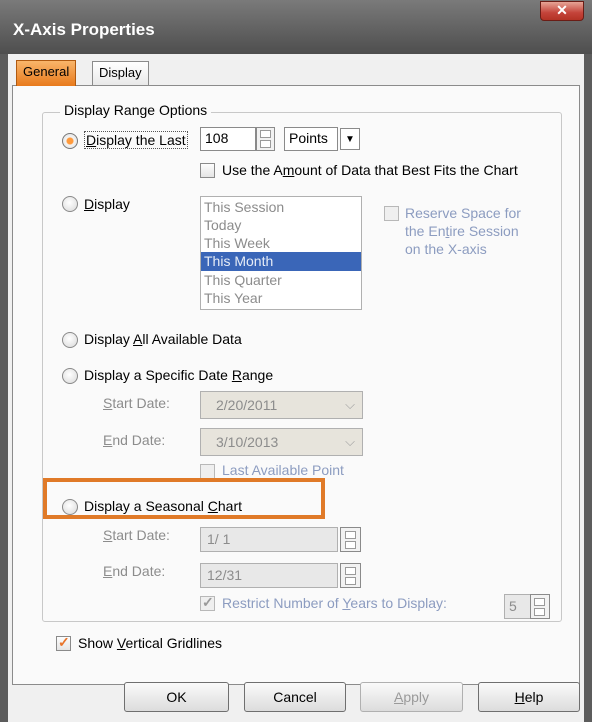  What do you see at coordinates (281, 298) in the screenshot?
I see `period-option: This Year` at bounding box center [281, 298].